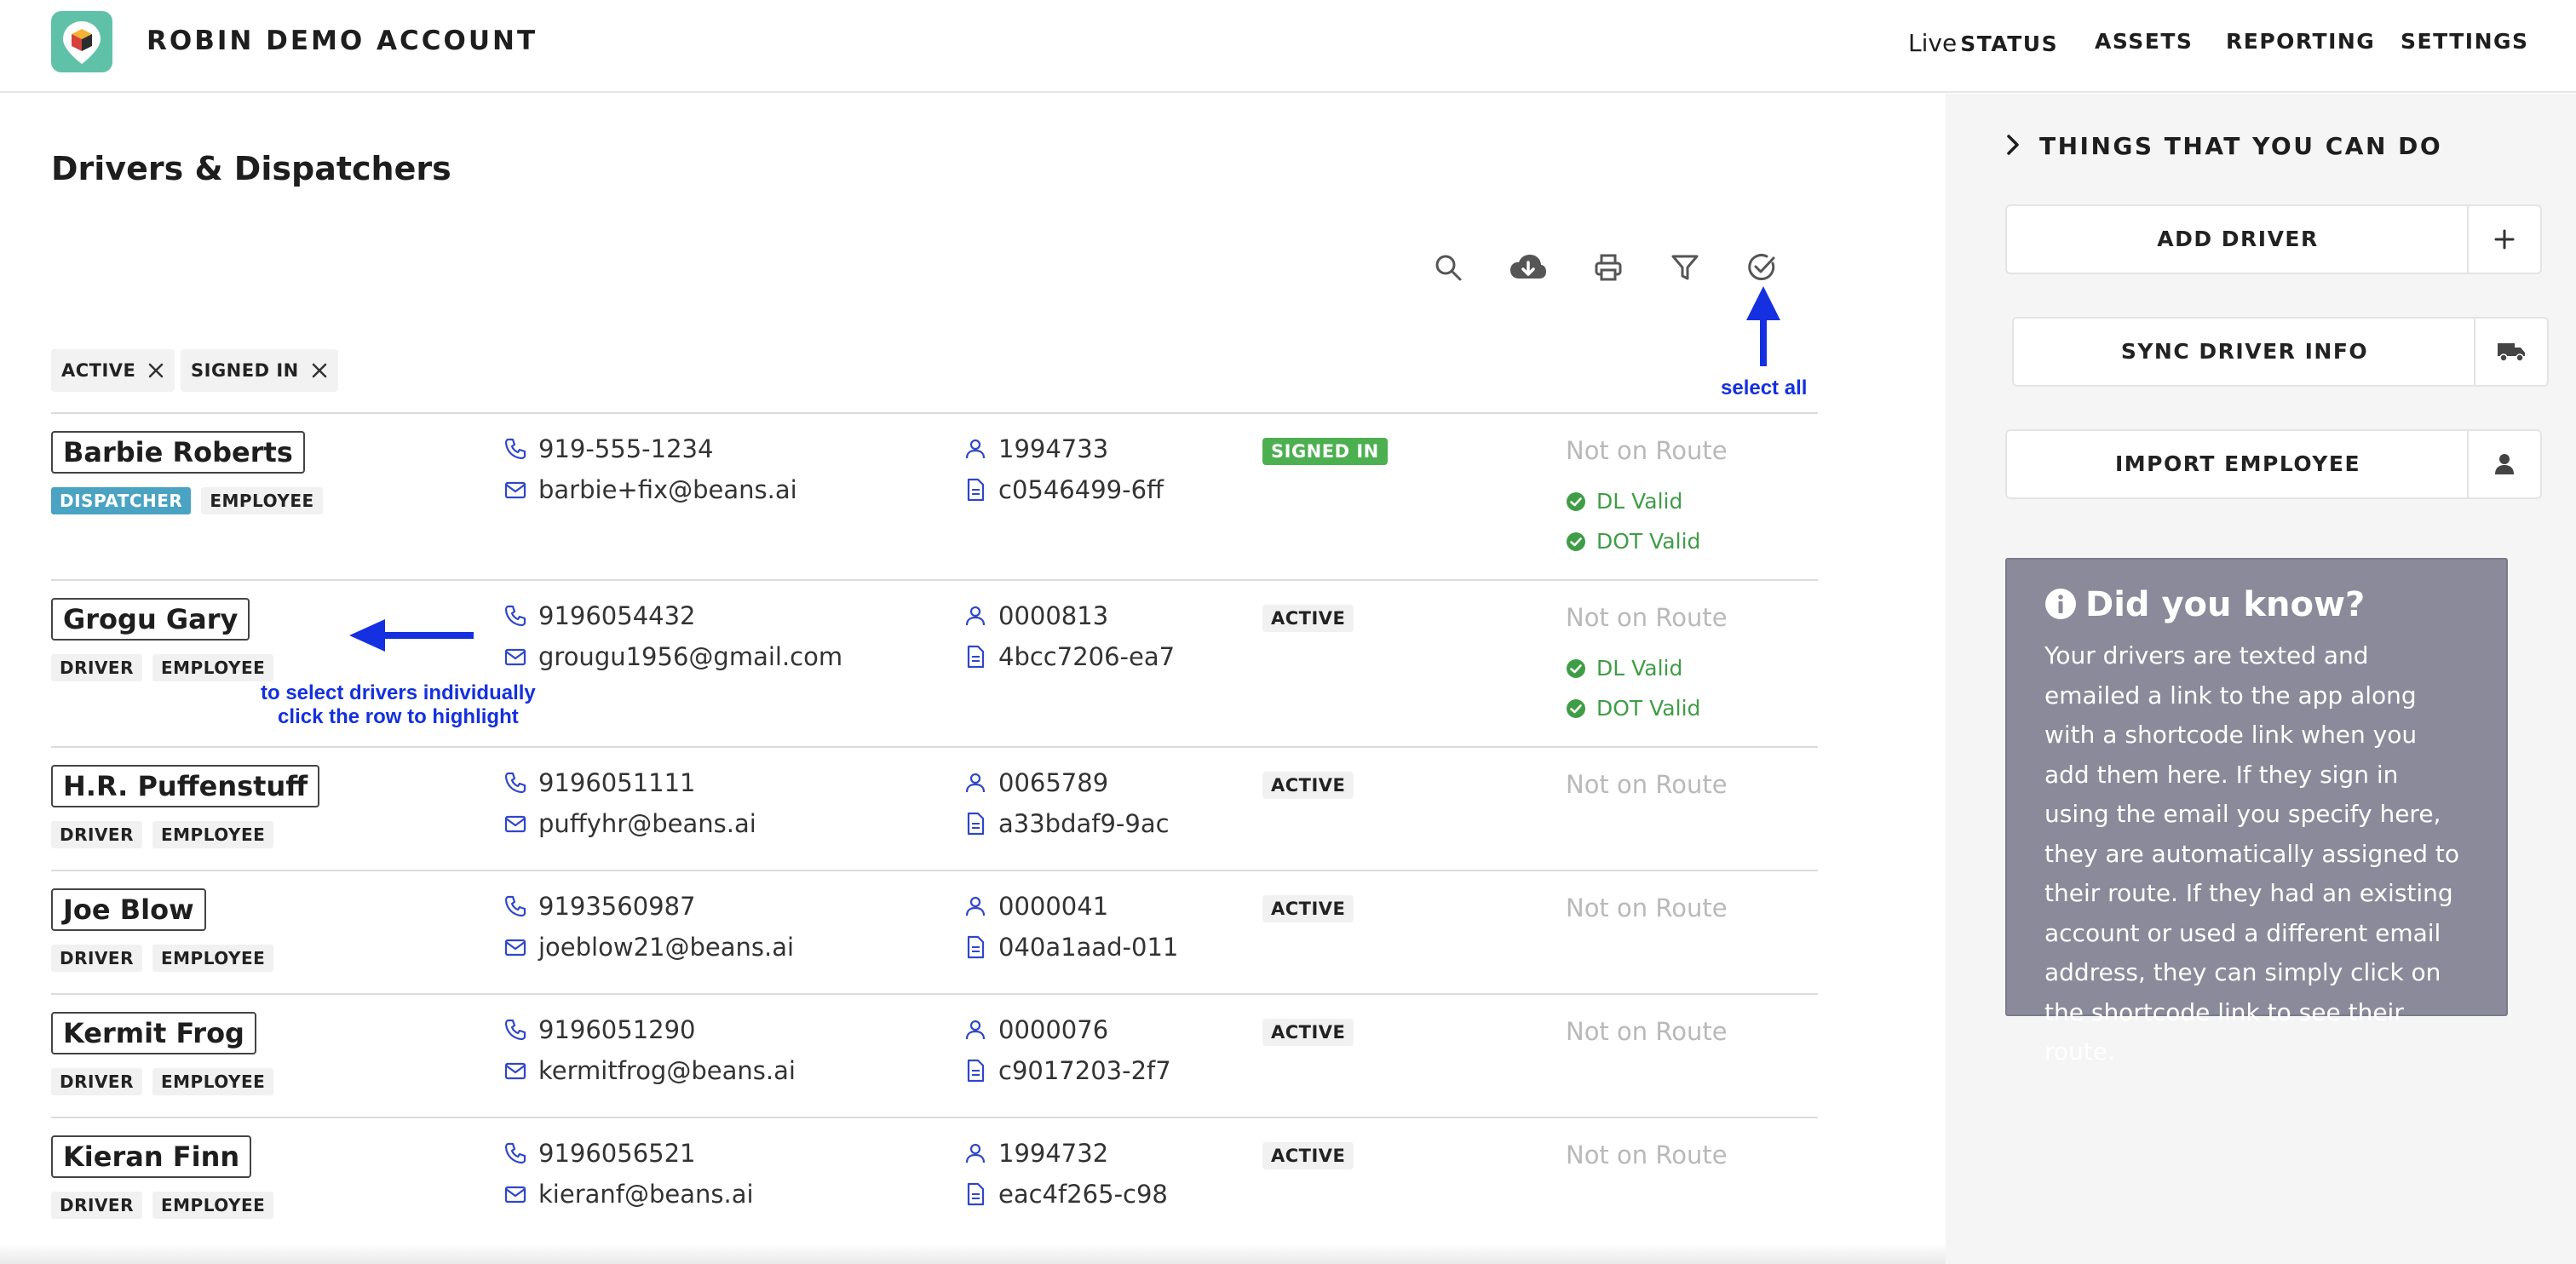 This screenshot has height=1264, width=2576. I want to click on dot-valid-indicator: DOT Valid, so click(1633, 708).